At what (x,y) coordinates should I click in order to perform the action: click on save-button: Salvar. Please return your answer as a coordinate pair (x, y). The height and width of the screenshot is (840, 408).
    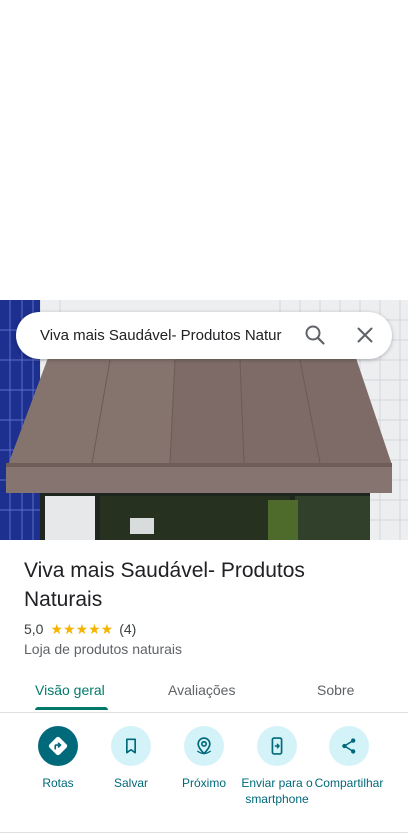
    Looking at the image, I should click on (131, 758).